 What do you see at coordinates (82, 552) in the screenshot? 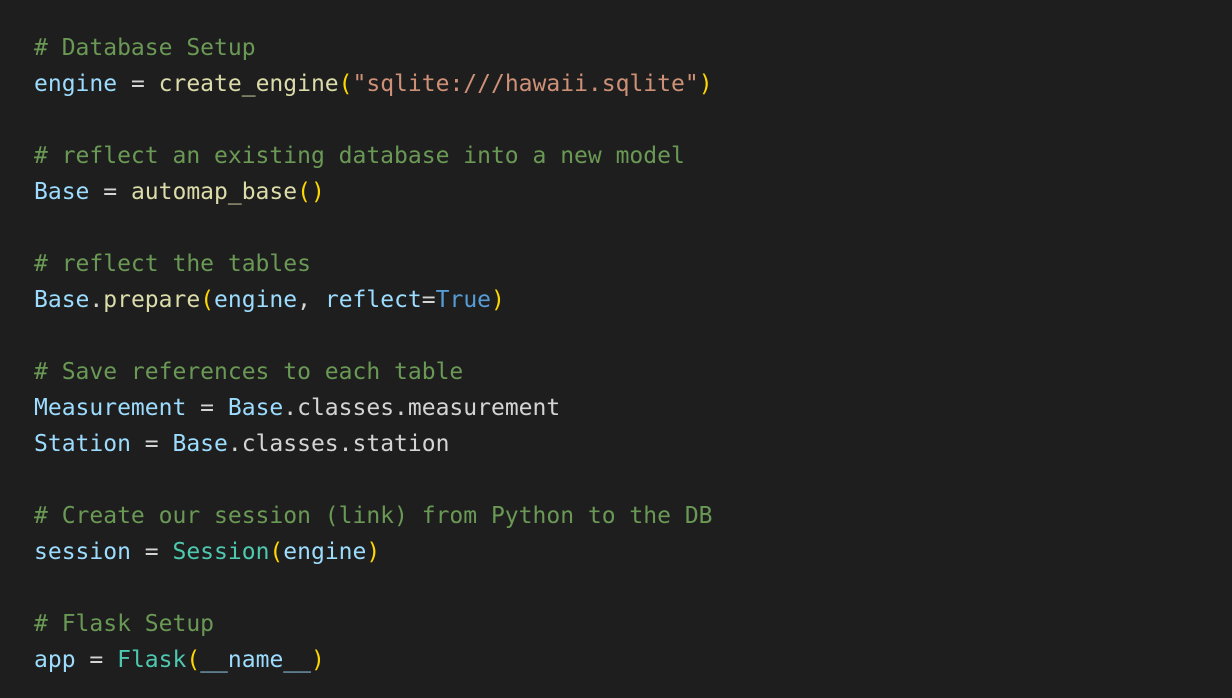
I see `code-token-var: session` at bounding box center [82, 552].